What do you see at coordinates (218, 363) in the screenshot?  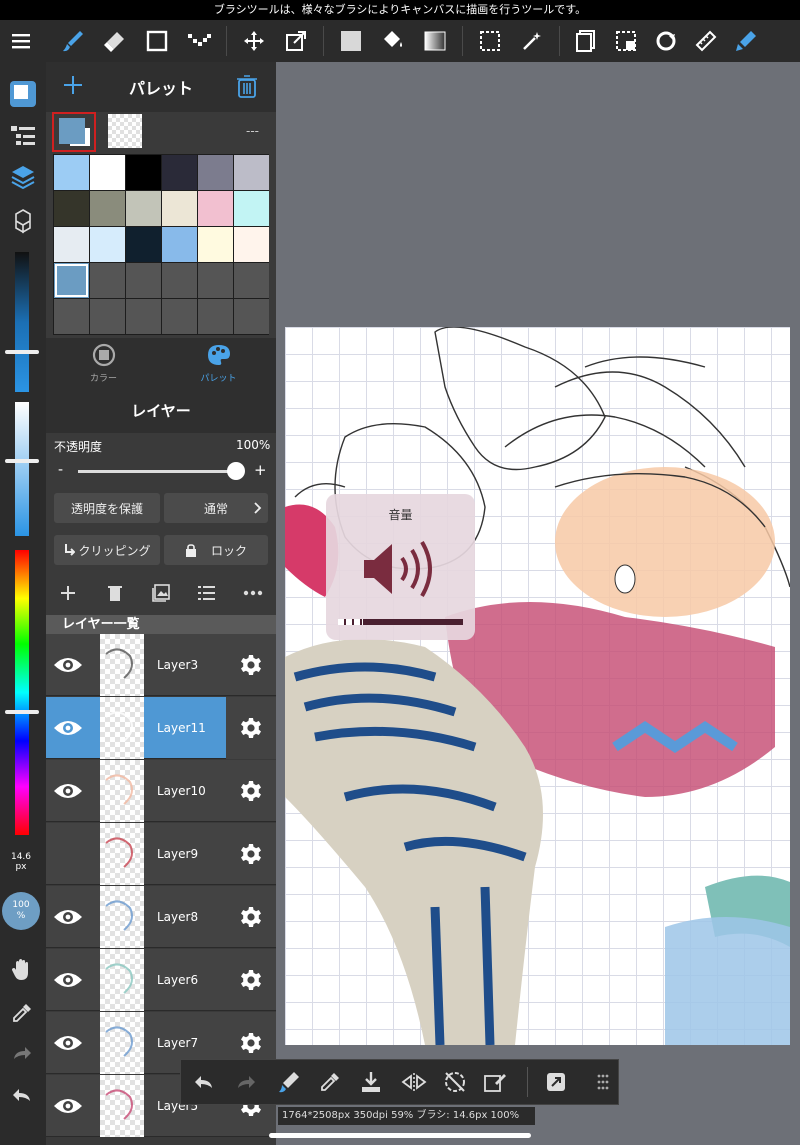 I see `tab-palette: パレット` at bounding box center [218, 363].